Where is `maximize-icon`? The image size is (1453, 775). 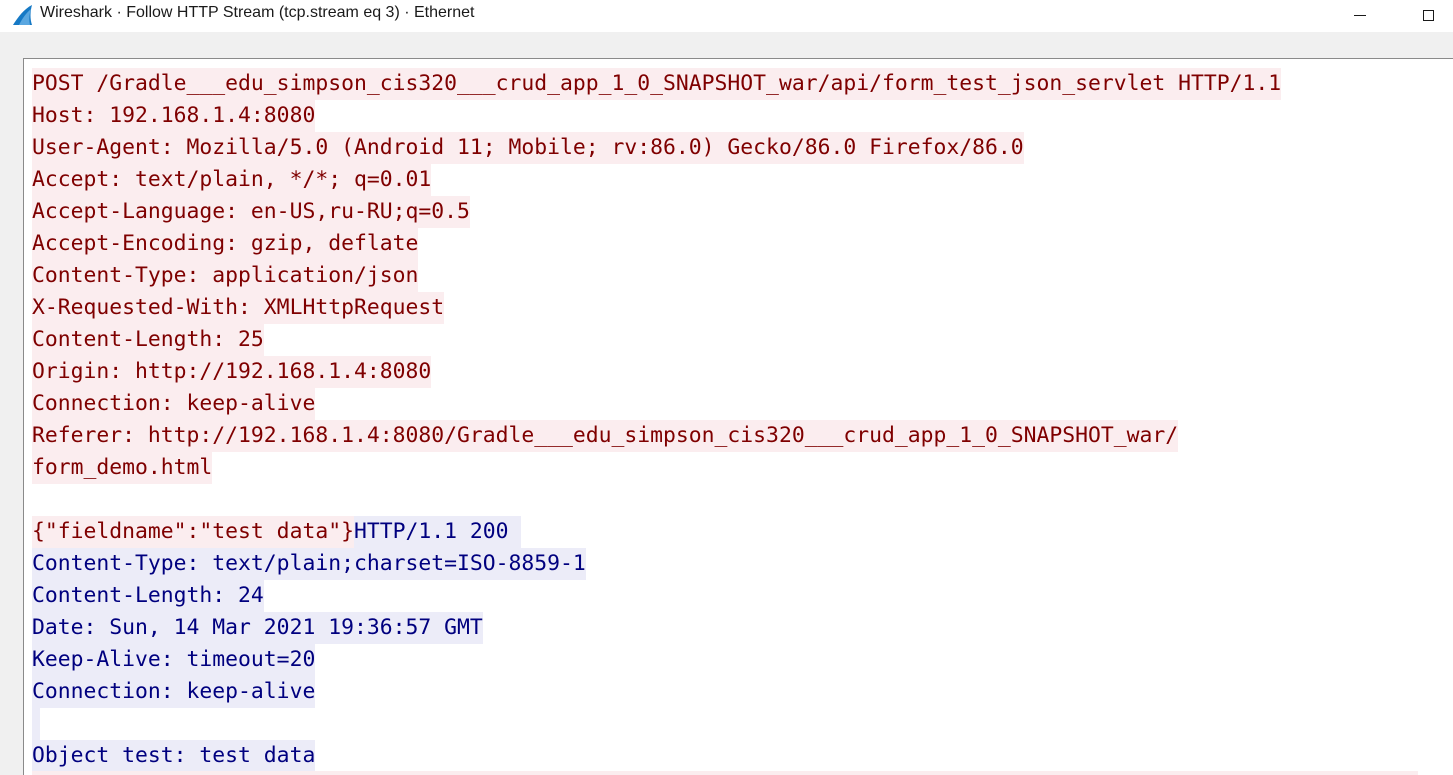
maximize-icon is located at coordinates (1428, 15).